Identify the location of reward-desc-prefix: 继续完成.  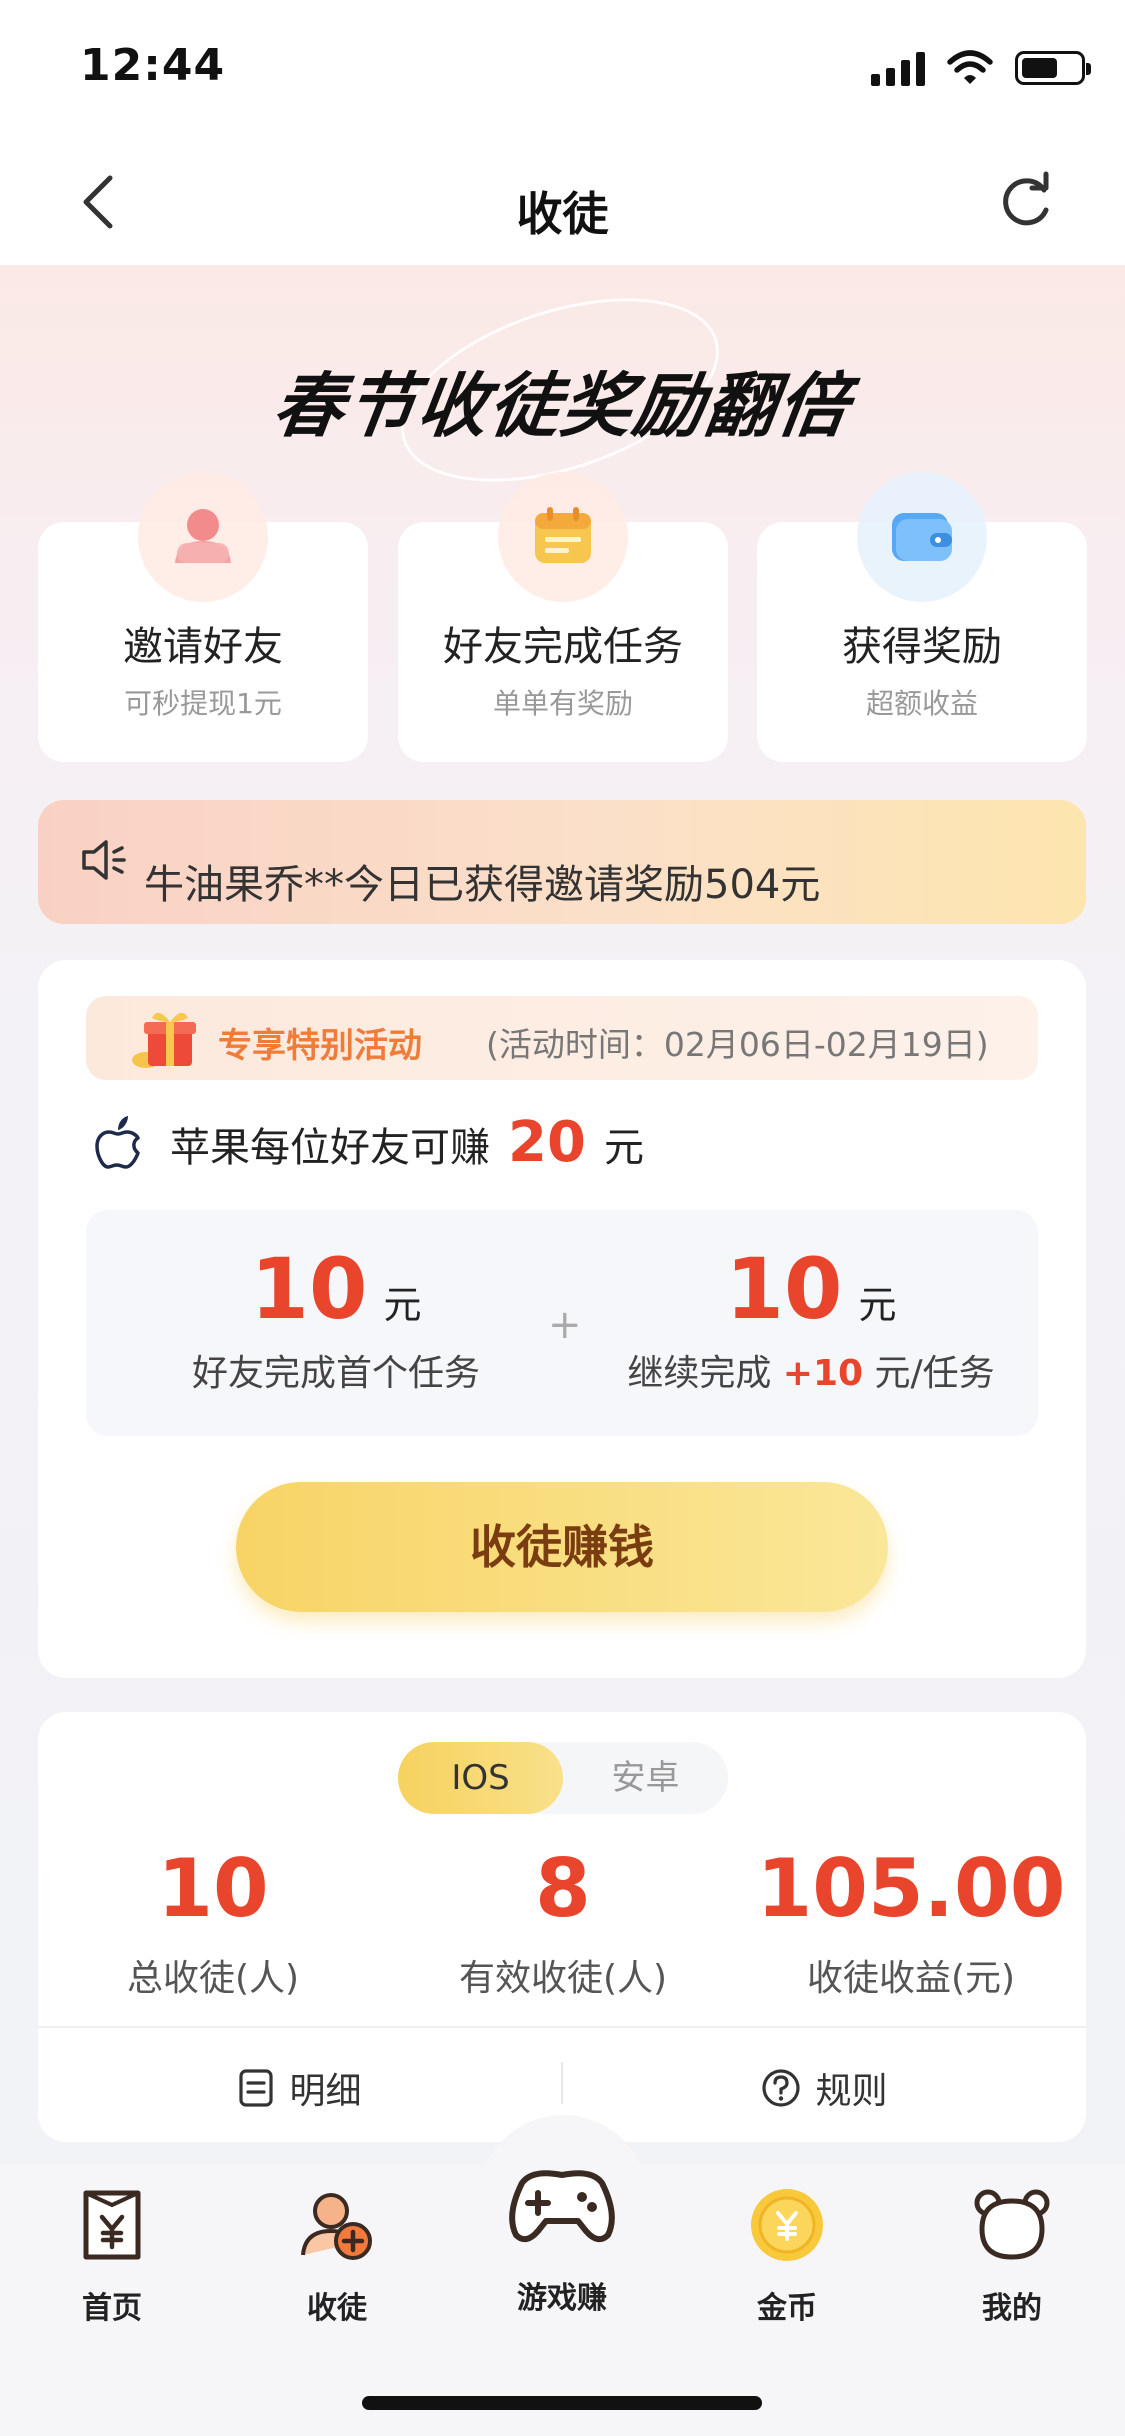
(699, 1373).